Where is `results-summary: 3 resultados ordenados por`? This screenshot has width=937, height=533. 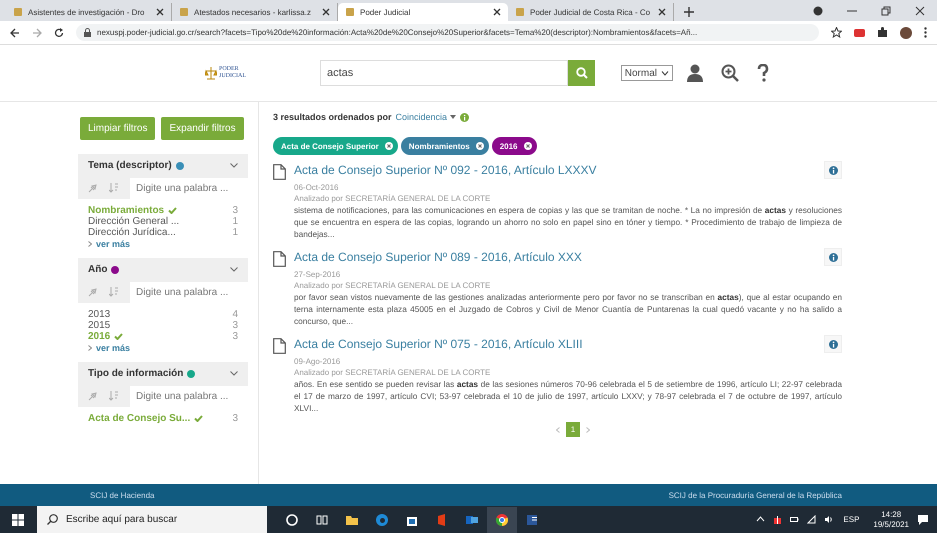 results-summary: 3 resultados ordenados por is located at coordinates (332, 117).